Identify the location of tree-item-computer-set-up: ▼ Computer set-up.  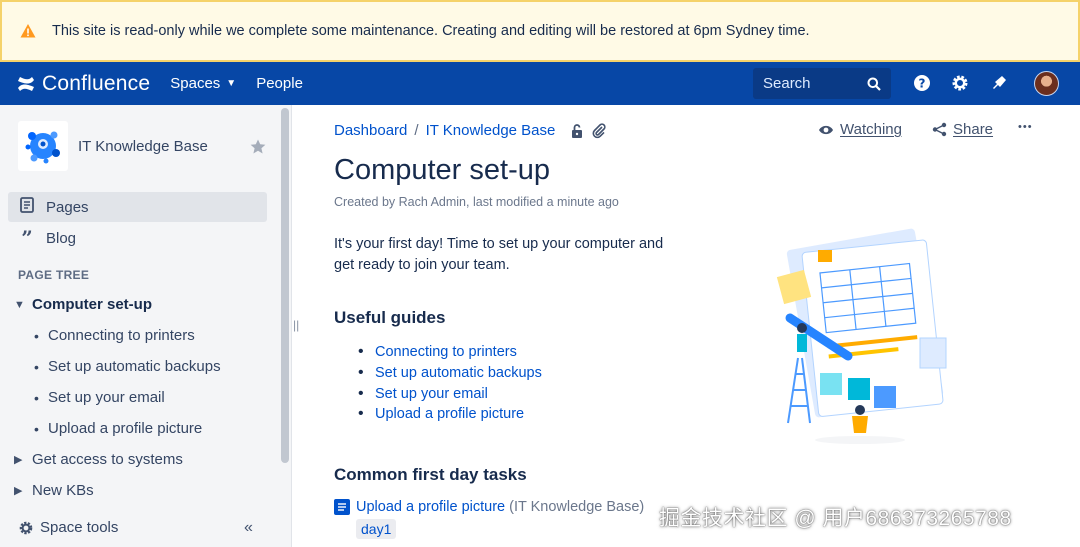
(83, 304).